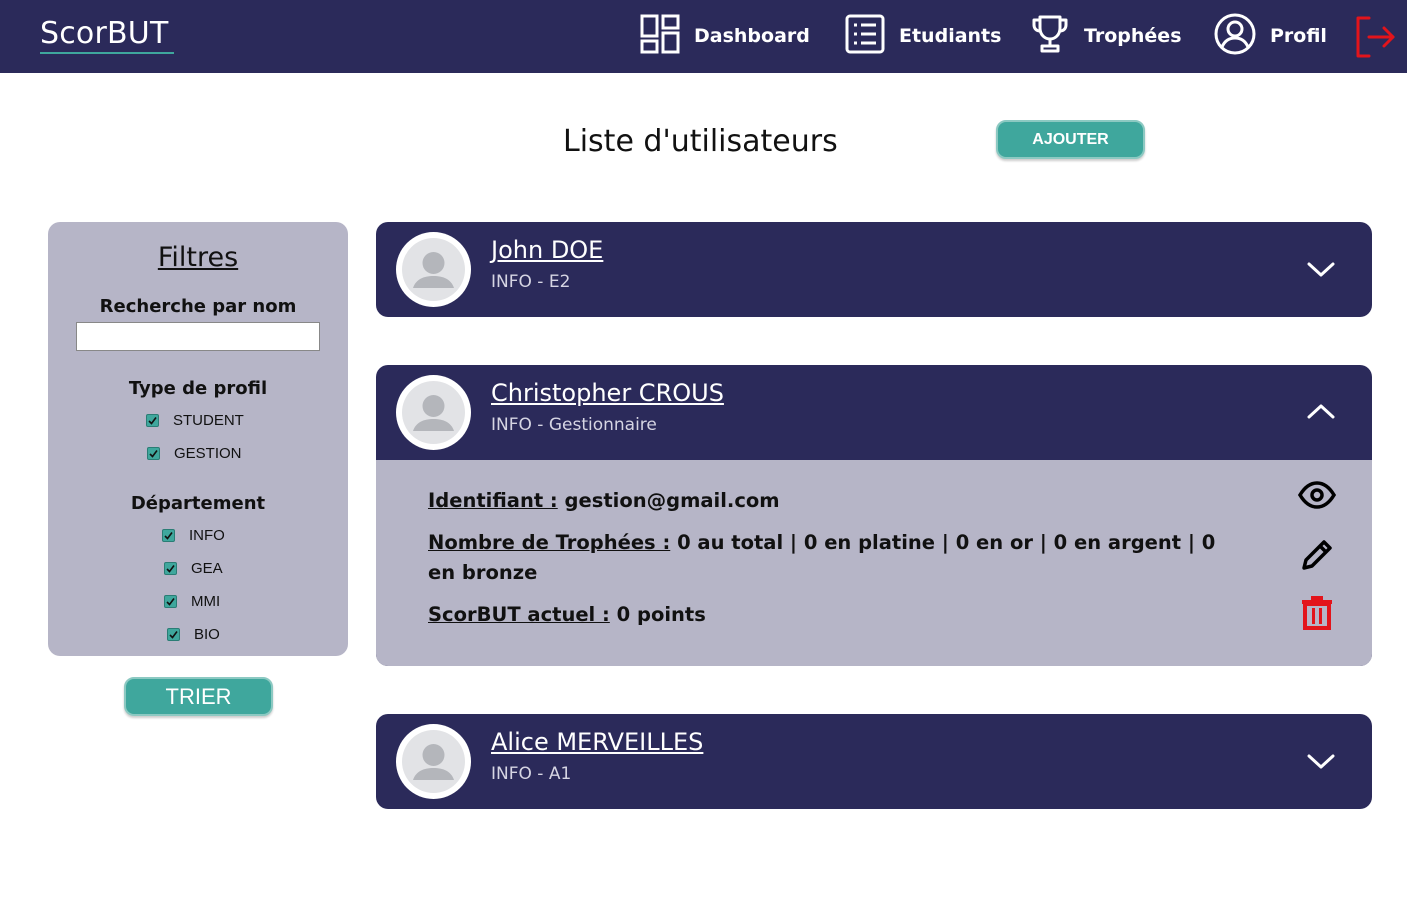  I want to click on logout-icon, so click(1375, 39).